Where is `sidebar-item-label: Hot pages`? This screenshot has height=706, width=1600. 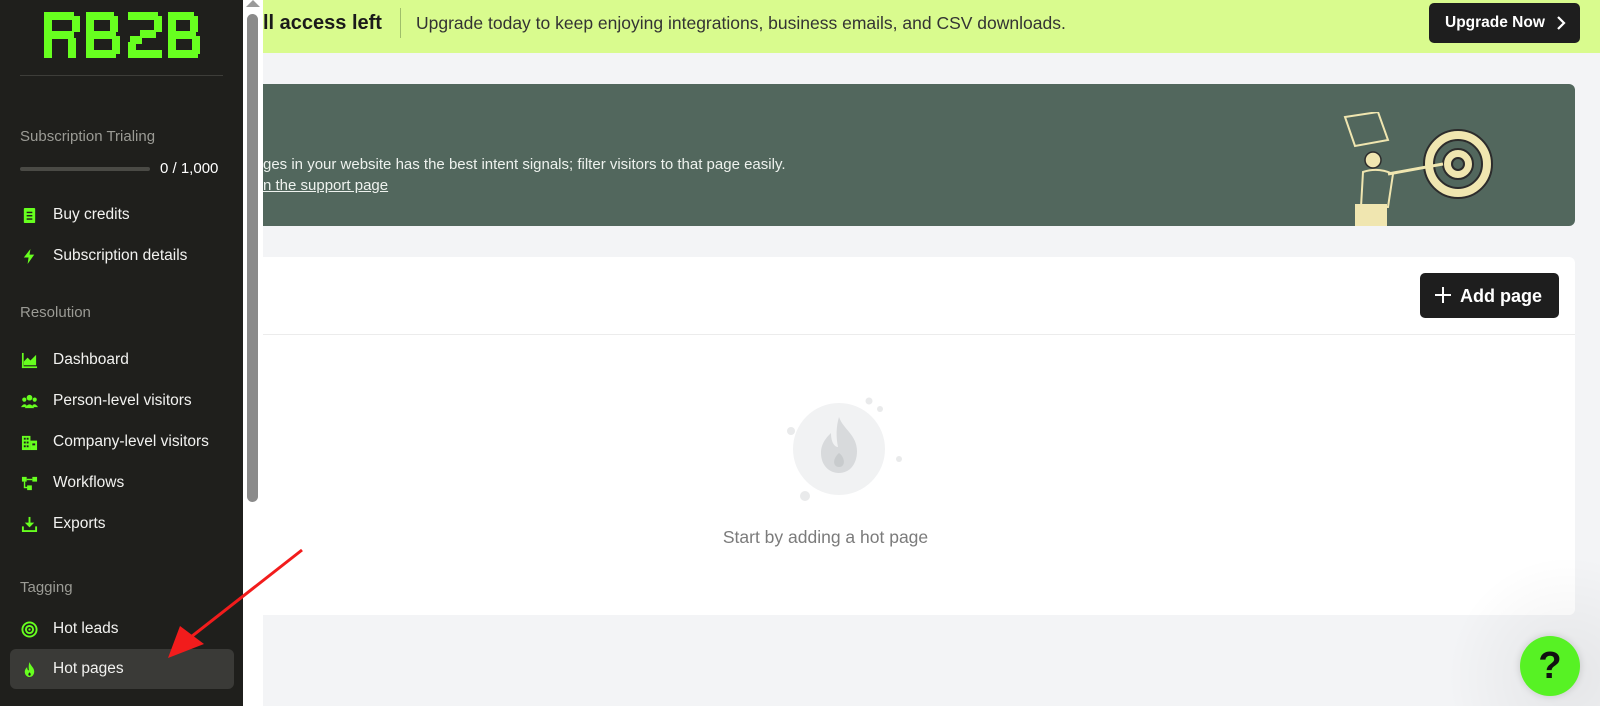 sidebar-item-label: Hot pages is located at coordinates (88, 668).